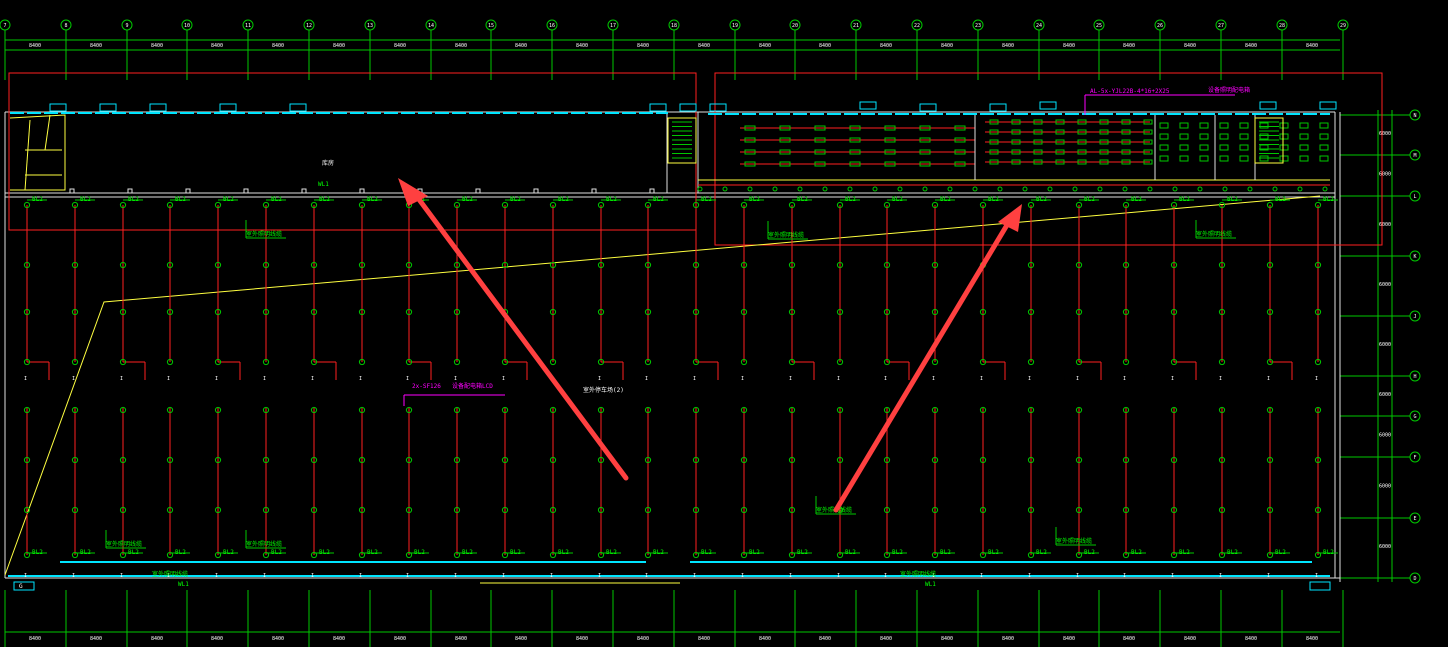 Image resolution: width=1448 pixels, height=647 pixels. Describe the element at coordinates (674, 26) in the screenshot. I see `axis-label: 18` at that location.